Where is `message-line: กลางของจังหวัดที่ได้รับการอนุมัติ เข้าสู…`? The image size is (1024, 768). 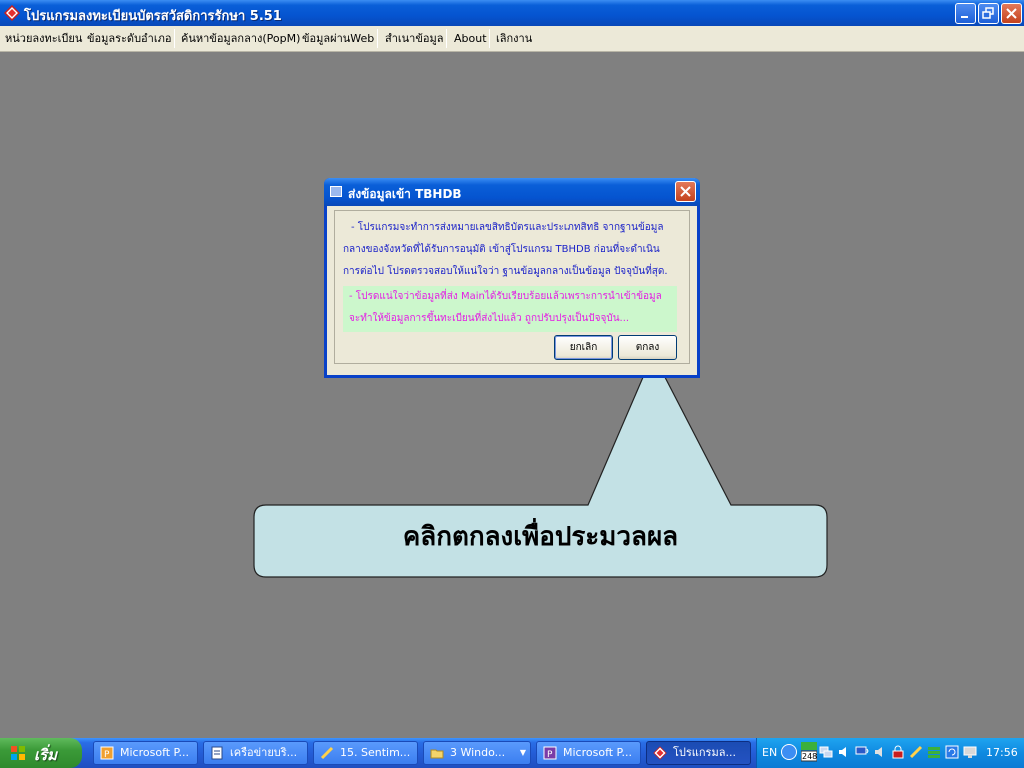
message-line: กลางของจังหวัดที่ได้รับการอนุมัติ เข้าสู… is located at coordinates (501, 249).